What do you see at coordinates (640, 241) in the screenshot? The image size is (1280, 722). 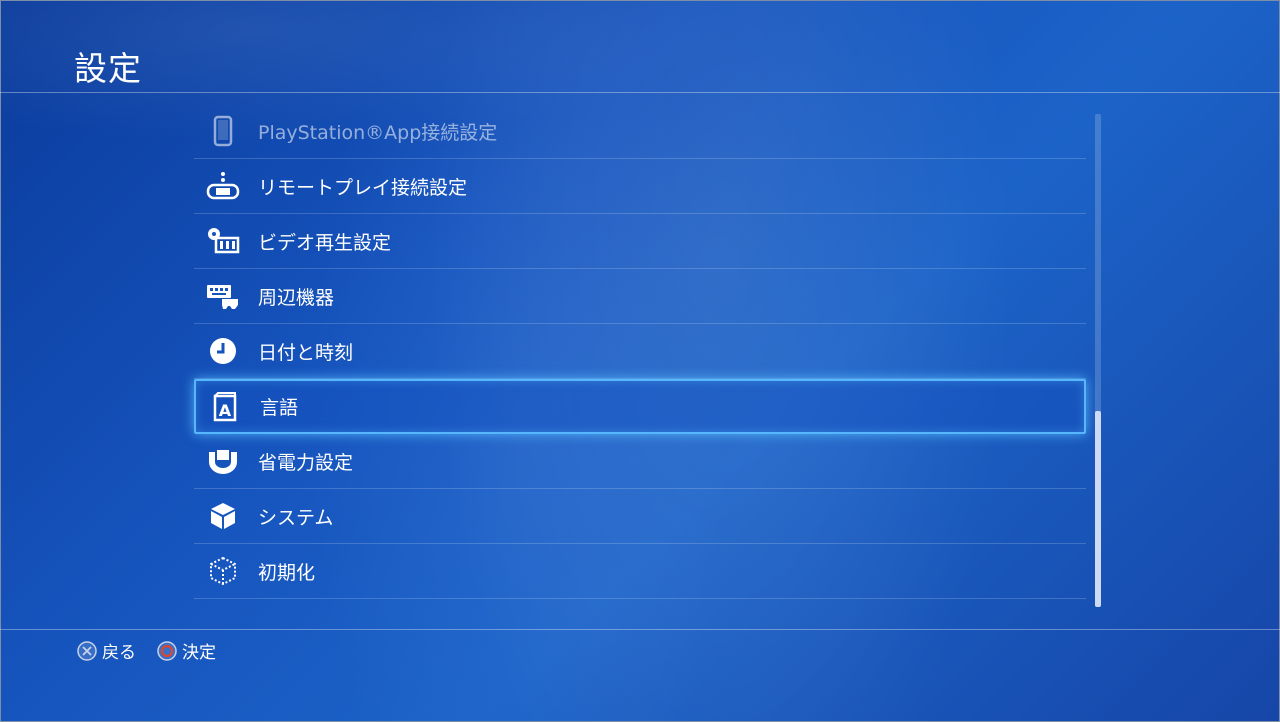 I see `menu-item-video-playback: ビデオ再生設定` at bounding box center [640, 241].